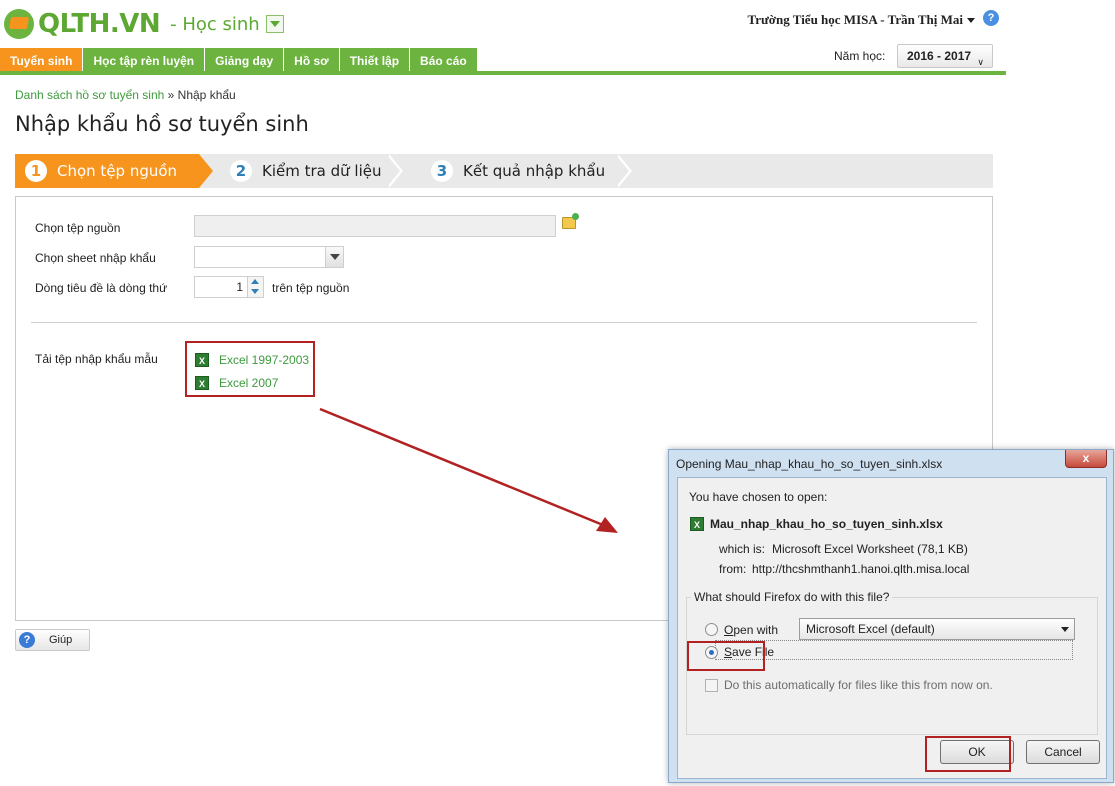 The width and height of the screenshot is (1115, 786). What do you see at coordinates (264, 360) in the screenshot?
I see `template-link-label: Excel 1997-2003` at bounding box center [264, 360].